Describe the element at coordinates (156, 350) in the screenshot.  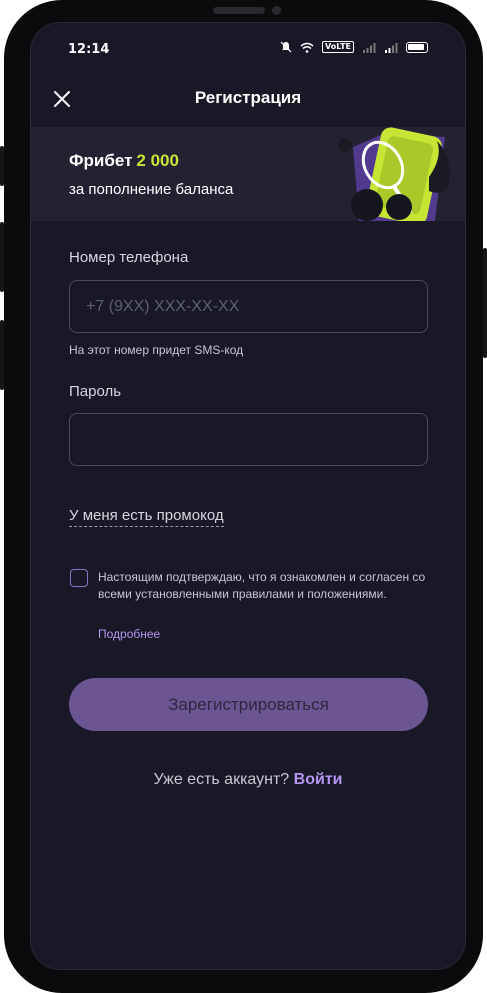
I see `phone-hint: На этот номер придет SMS-код` at that location.